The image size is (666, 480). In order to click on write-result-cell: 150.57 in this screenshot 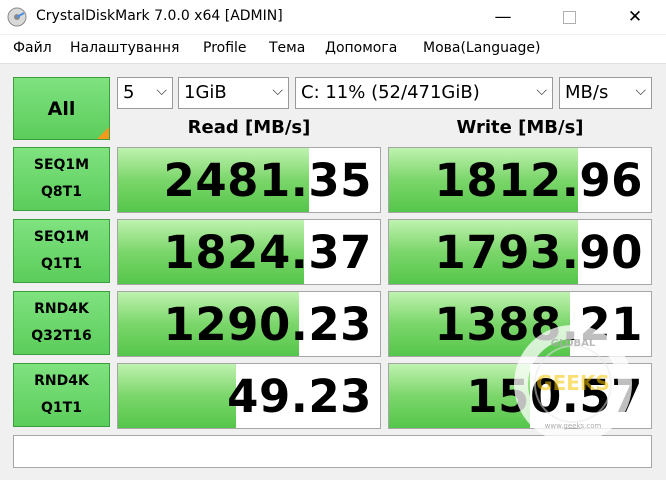, I will do `click(520, 396)`.